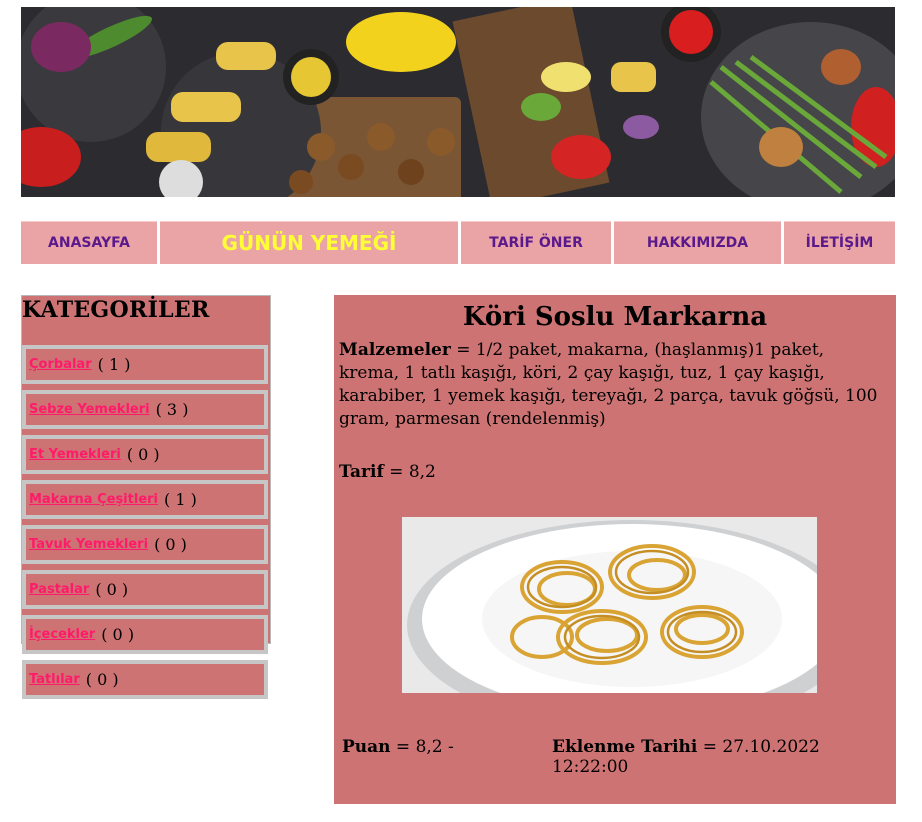 The image size is (922, 822). What do you see at coordinates (422, 747) in the screenshot?
I see `puan-value: = 8,2 -` at bounding box center [422, 747].